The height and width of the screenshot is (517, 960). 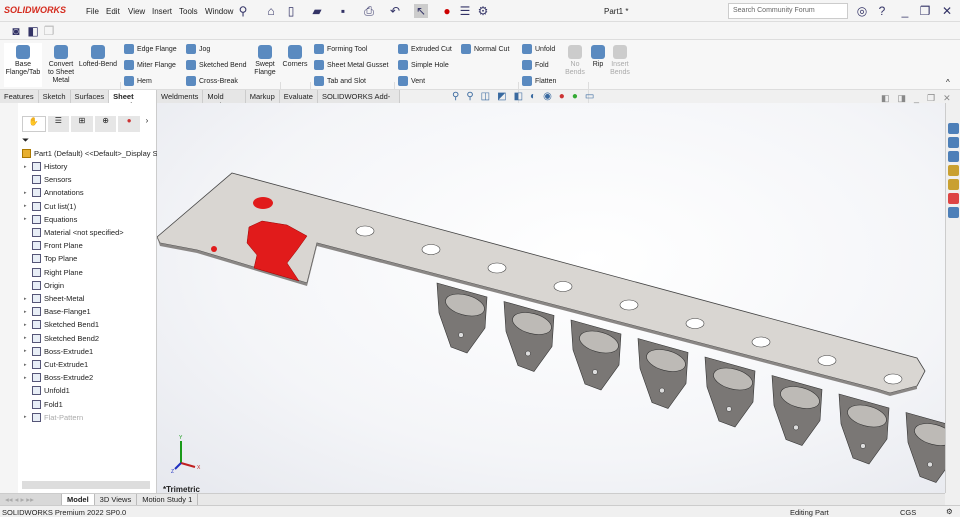 I want to click on corners-button: Corners, so click(x=295, y=57).